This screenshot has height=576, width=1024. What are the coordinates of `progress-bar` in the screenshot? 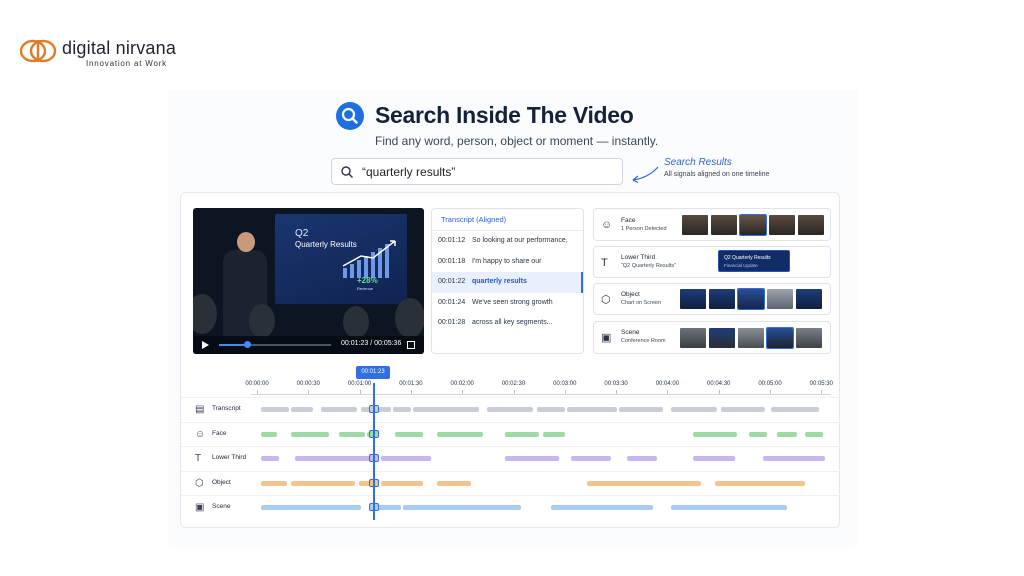 It's located at (275, 344).